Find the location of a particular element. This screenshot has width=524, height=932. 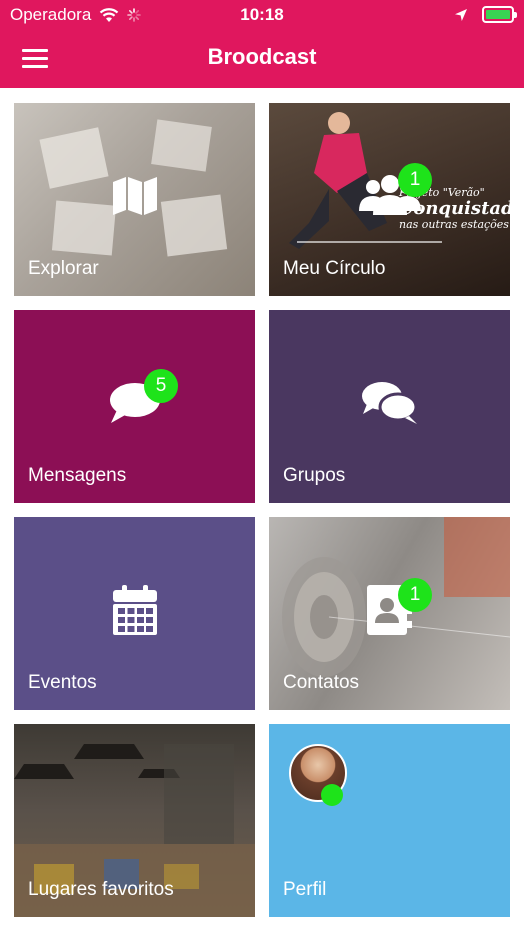

status-bar: Operadora 10:18 is located at coordinates (262, 15).